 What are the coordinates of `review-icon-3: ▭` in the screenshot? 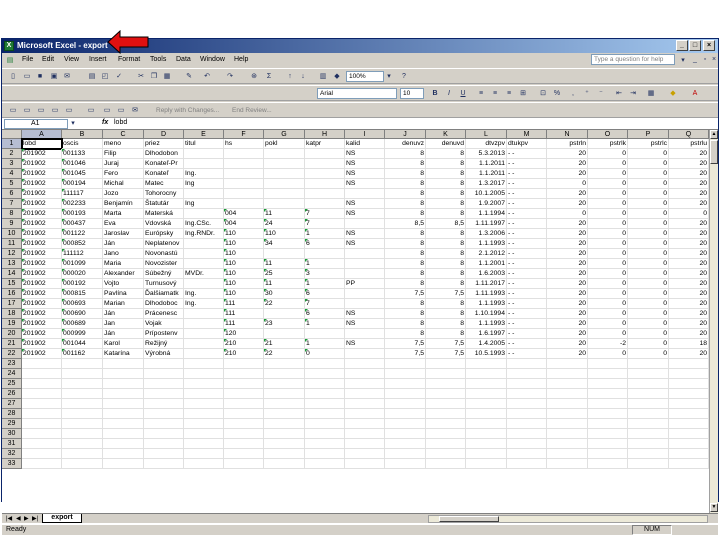 It's located at (41, 110).